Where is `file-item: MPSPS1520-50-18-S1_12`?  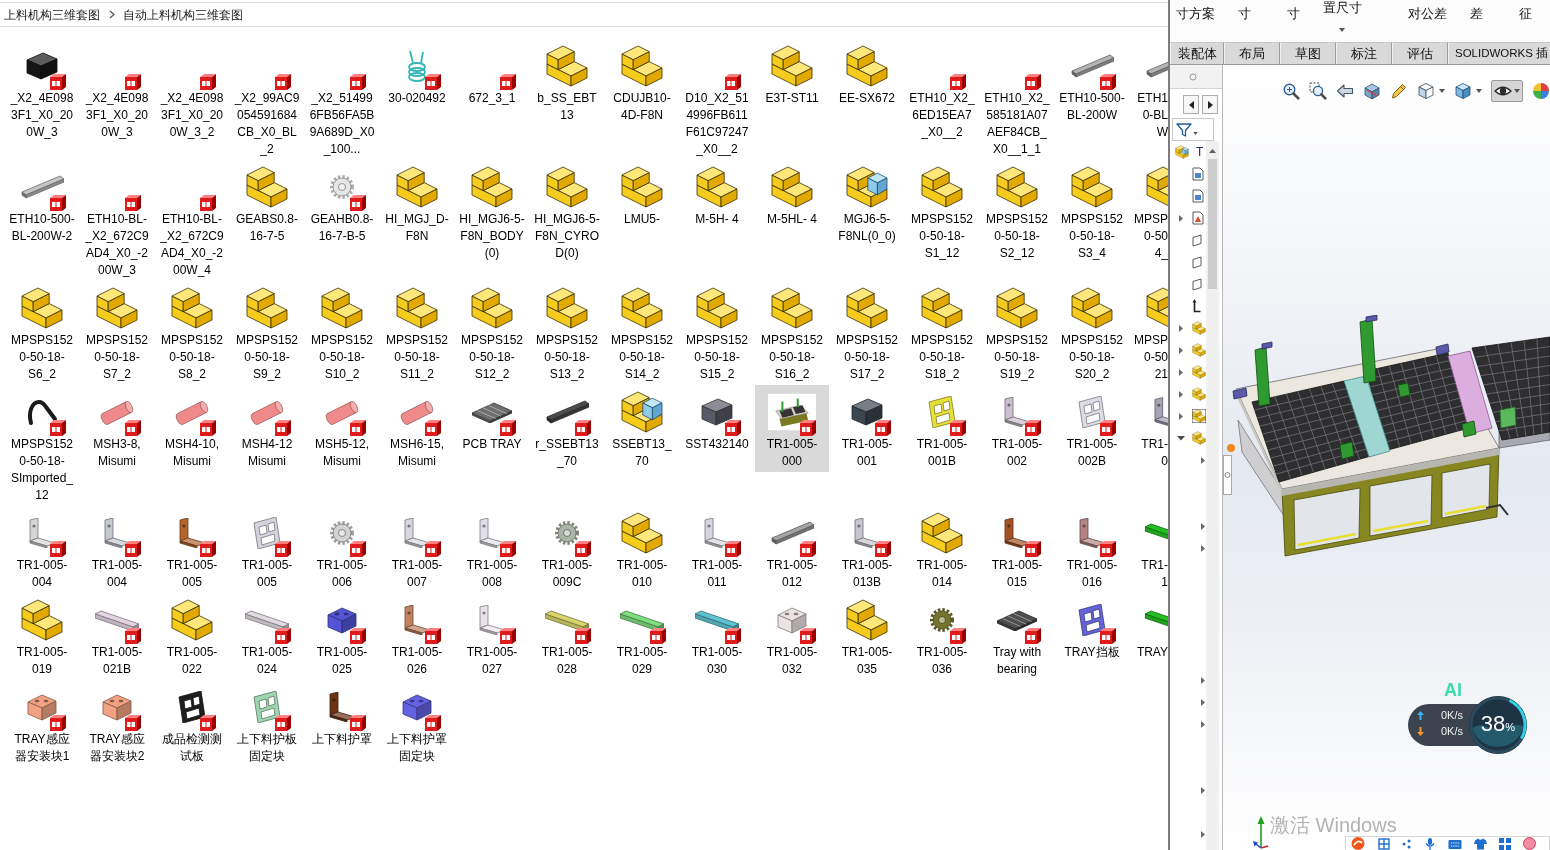 file-item: MPSPS1520-50-18-S1_12 is located at coordinates (942, 212).